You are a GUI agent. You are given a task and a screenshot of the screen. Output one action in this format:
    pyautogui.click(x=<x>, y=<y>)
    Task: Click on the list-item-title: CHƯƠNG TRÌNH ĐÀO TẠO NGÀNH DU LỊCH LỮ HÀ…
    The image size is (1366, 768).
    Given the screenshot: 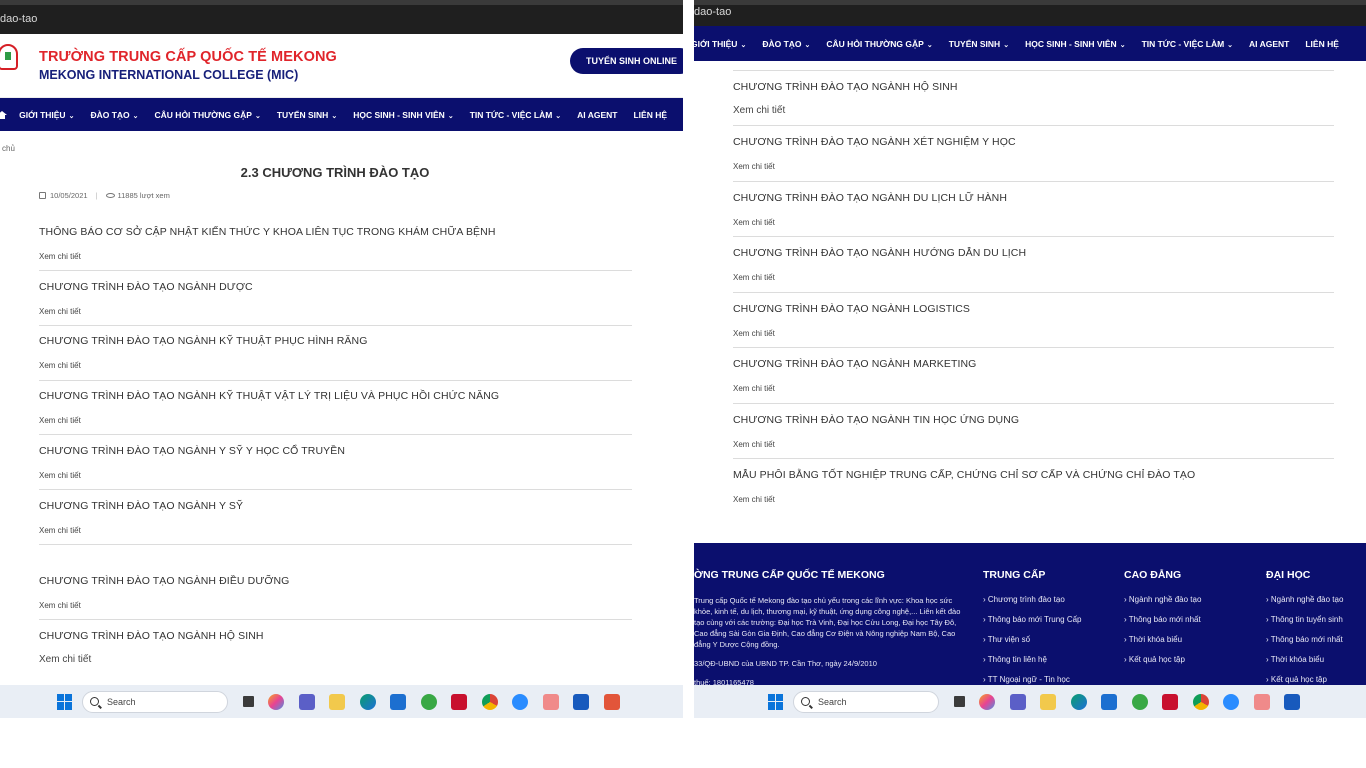 What is the action you would take?
    pyautogui.click(x=1033, y=198)
    